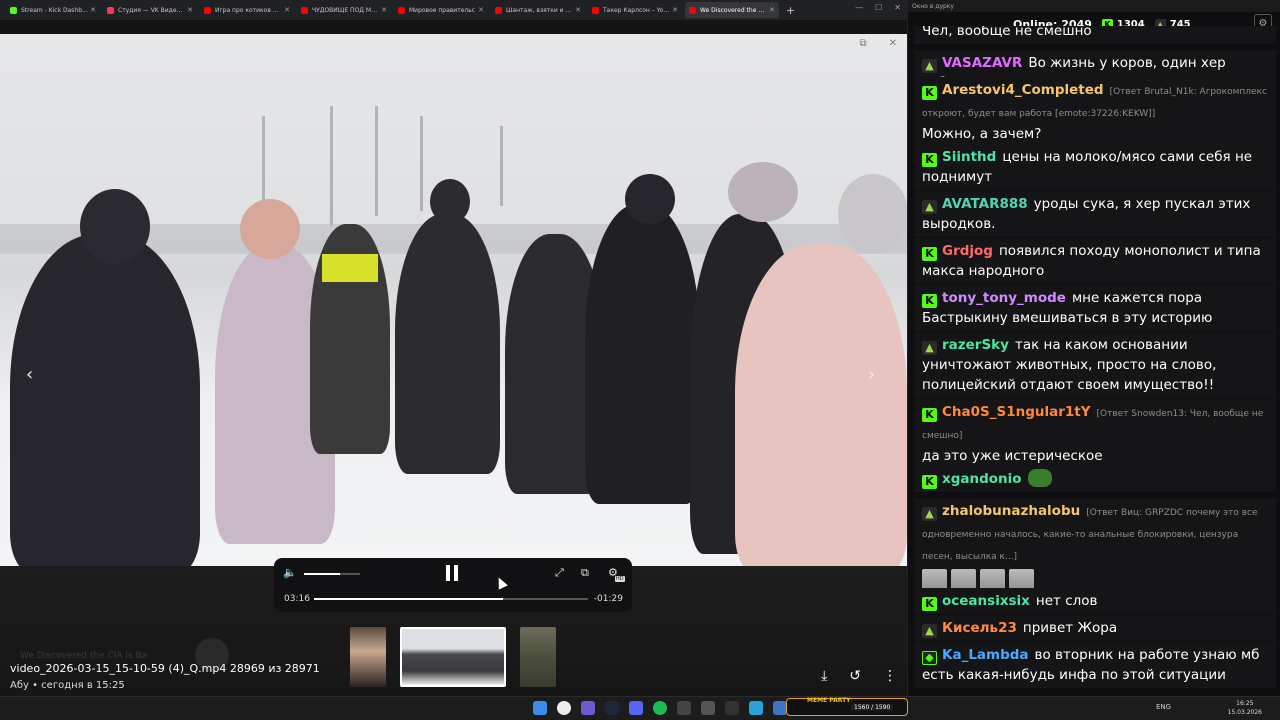 This screenshot has width=1280, height=720. What do you see at coordinates (322, 574) in the screenshot?
I see `volume-level` at bounding box center [322, 574].